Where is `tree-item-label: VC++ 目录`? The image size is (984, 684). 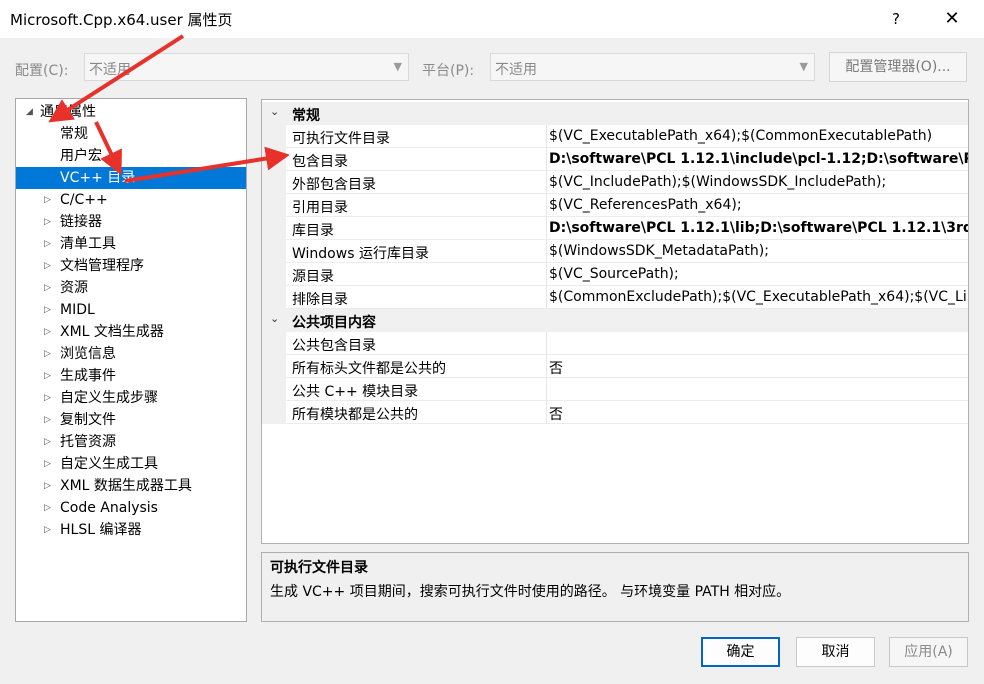
tree-item-label: VC++ 目录 is located at coordinates (98, 178).